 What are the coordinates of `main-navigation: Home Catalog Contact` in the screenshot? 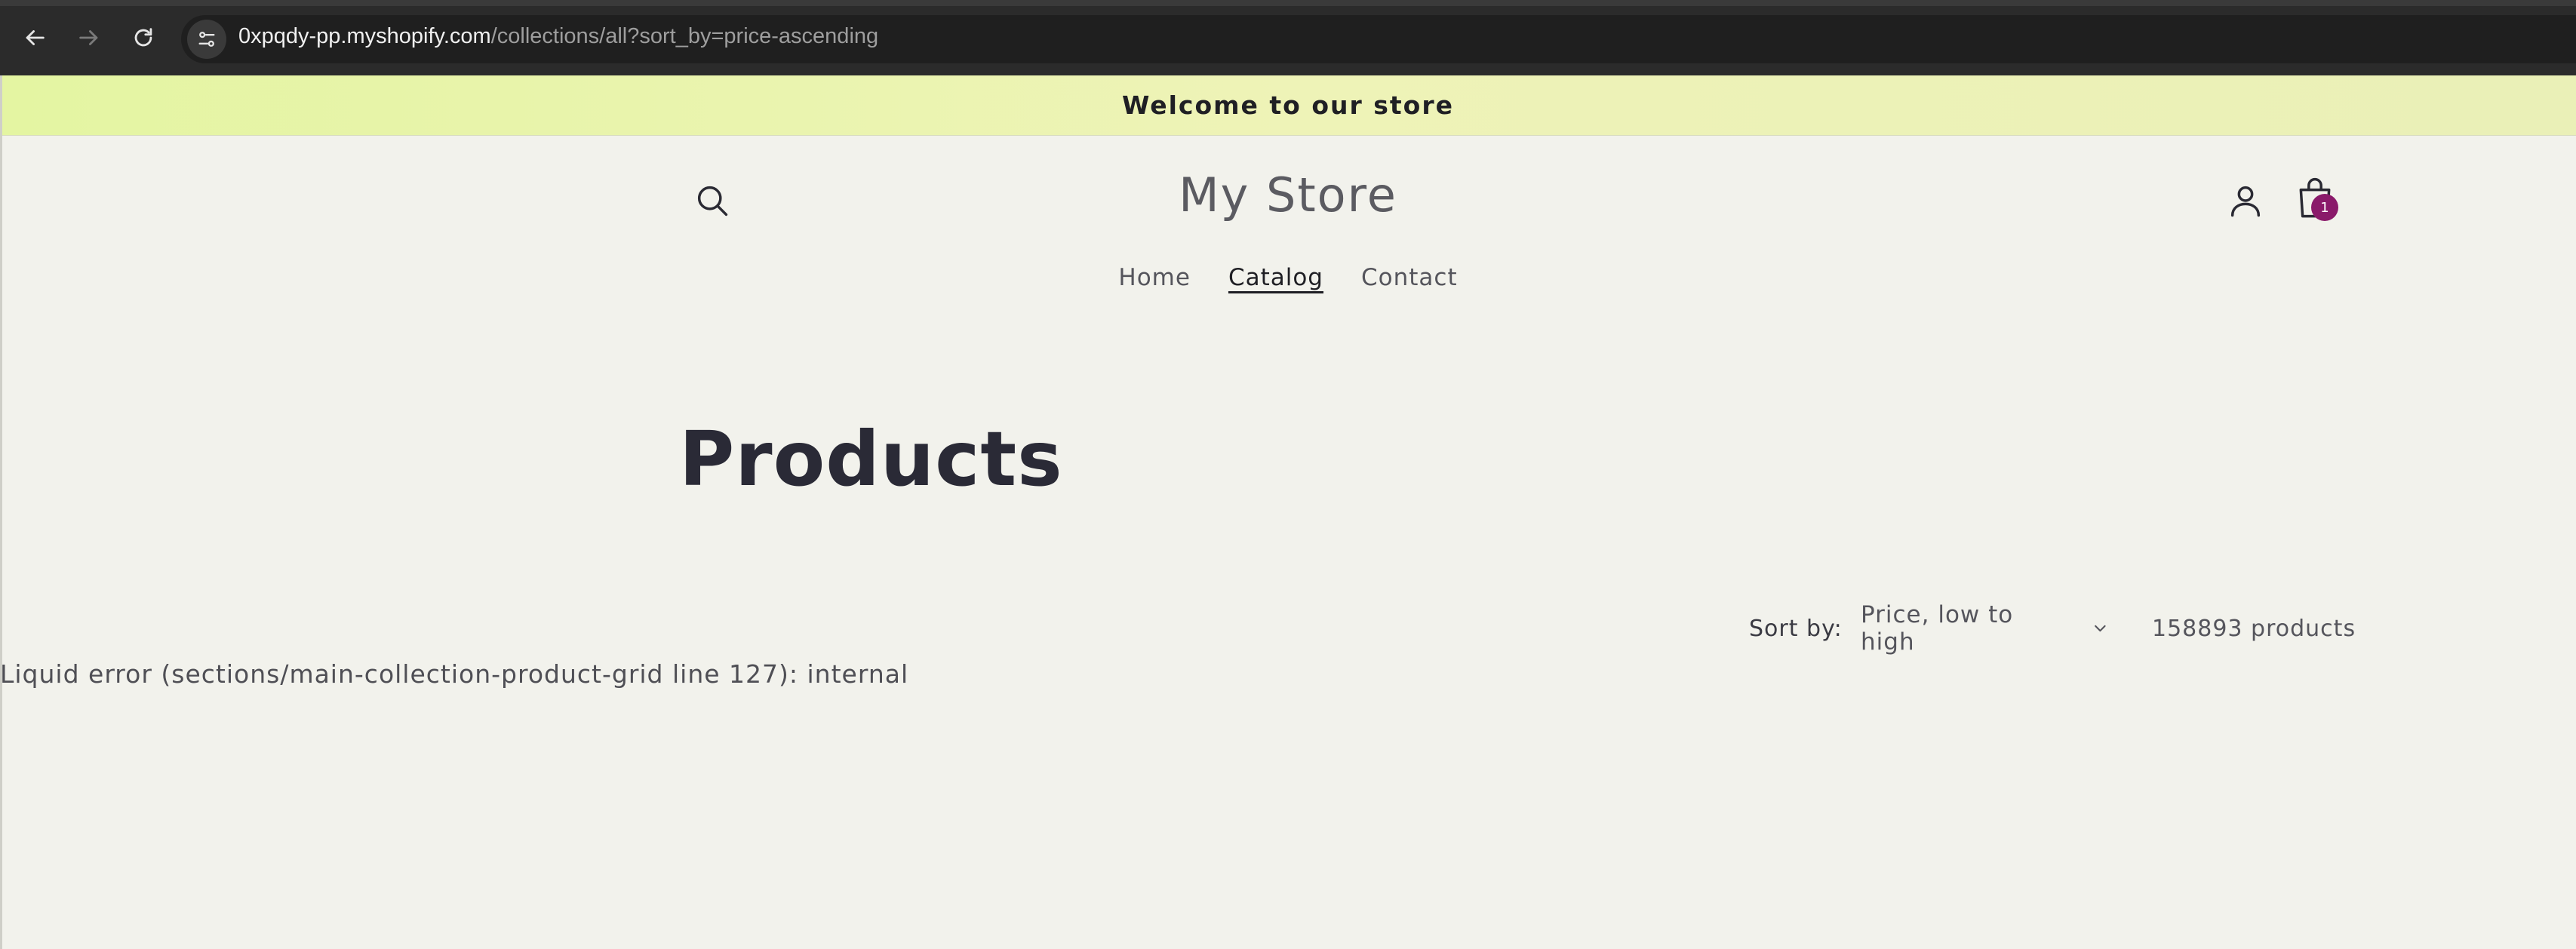 It's located at (1288, 277).